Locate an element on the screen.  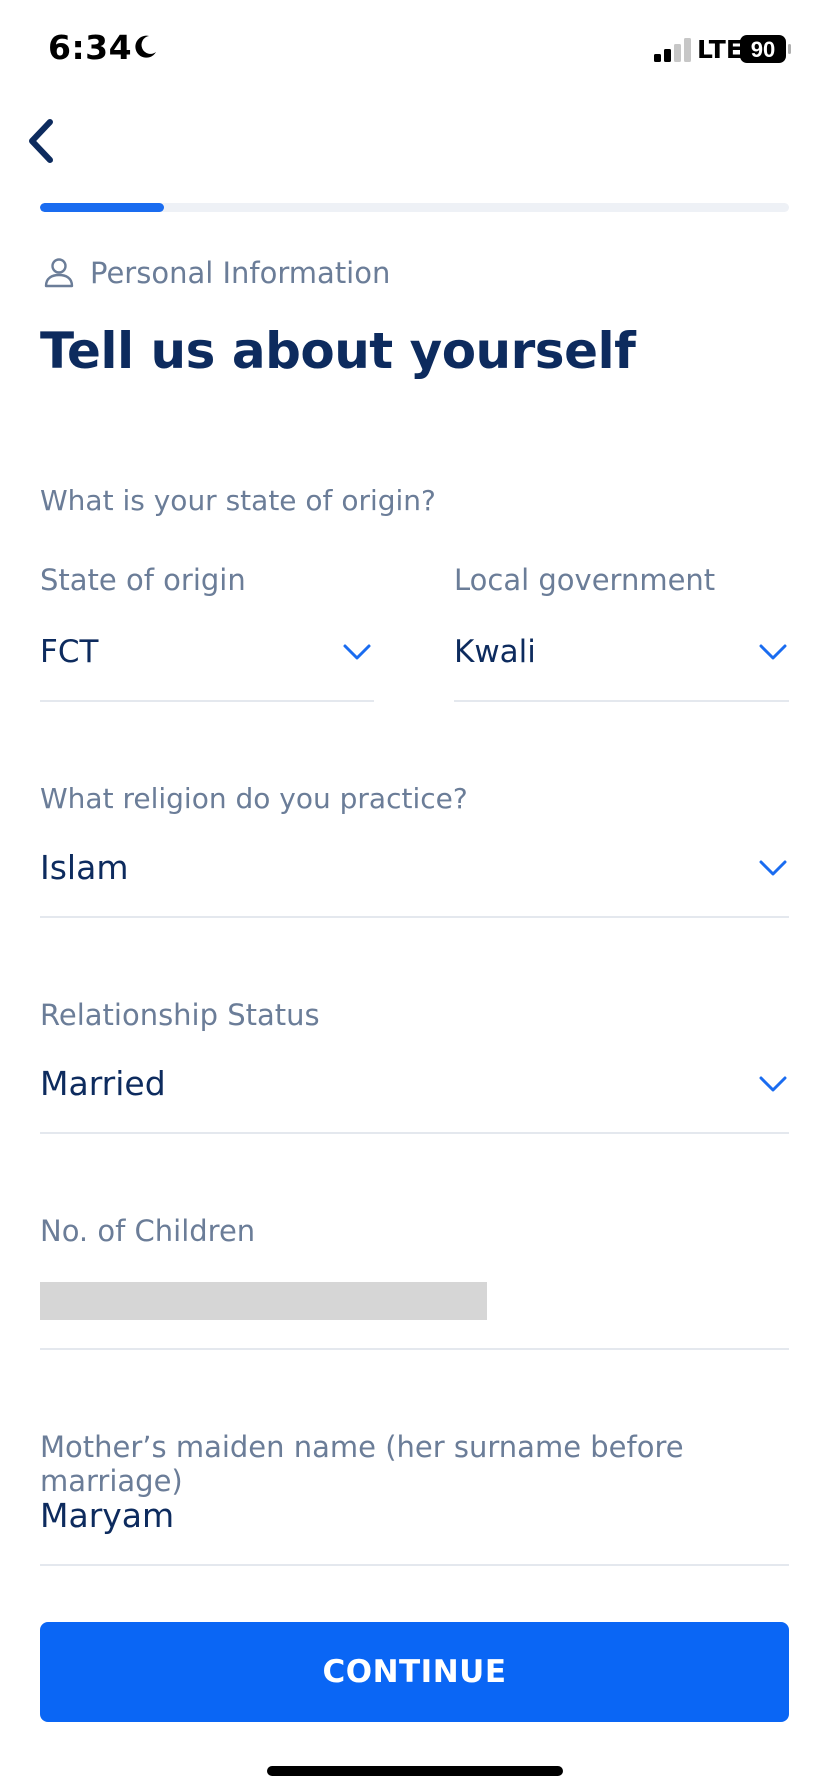
moon-icon is located at coordinates (145, 46).